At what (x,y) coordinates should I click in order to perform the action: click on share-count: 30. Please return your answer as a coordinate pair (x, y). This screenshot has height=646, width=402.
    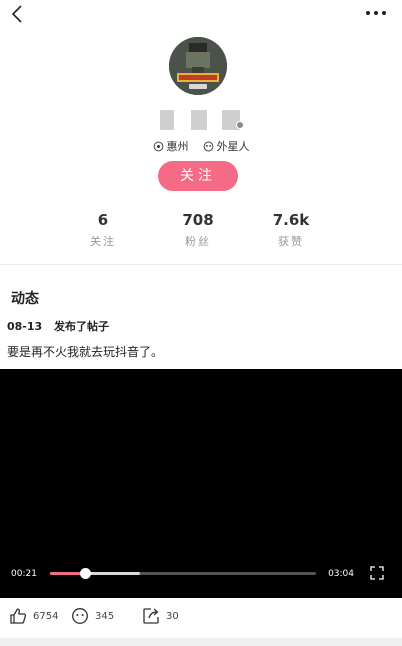
    Looking at the image, I should click on (172, 616).